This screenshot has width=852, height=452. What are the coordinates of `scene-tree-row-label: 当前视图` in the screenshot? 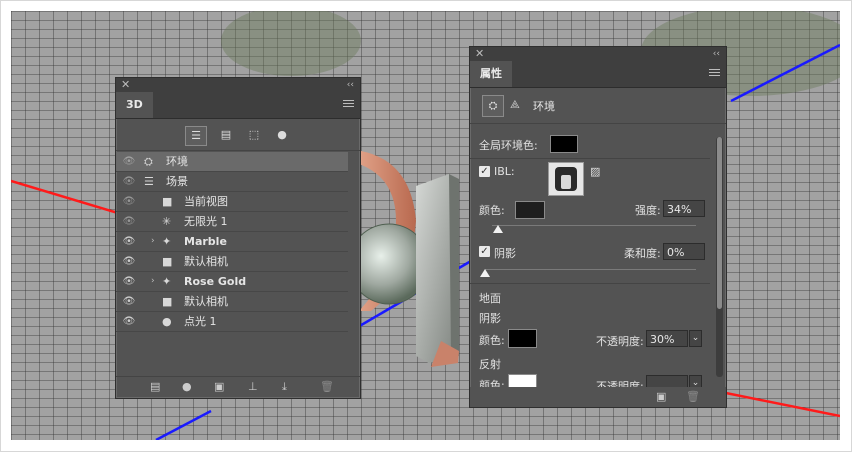 It's located at (206, 201).